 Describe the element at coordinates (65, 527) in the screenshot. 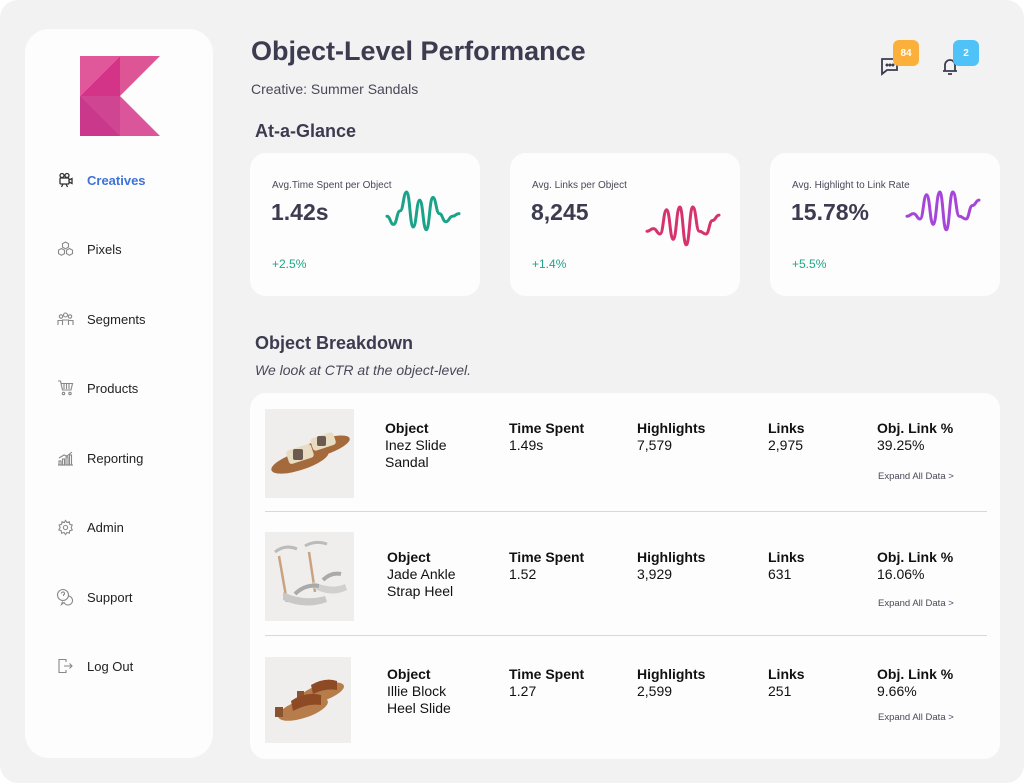

I see `gear-icon` at that location.